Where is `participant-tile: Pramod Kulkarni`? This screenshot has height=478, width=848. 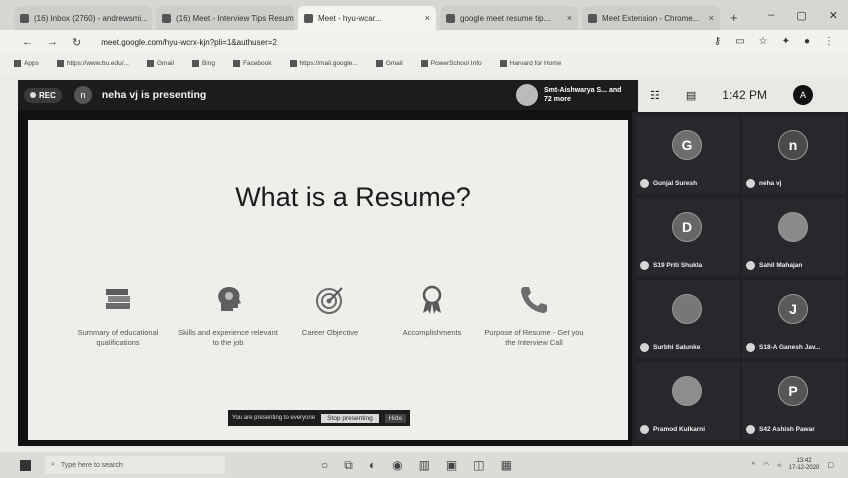 participant-tile: Pramod Kulkarni is located at coordinates (688, 401).